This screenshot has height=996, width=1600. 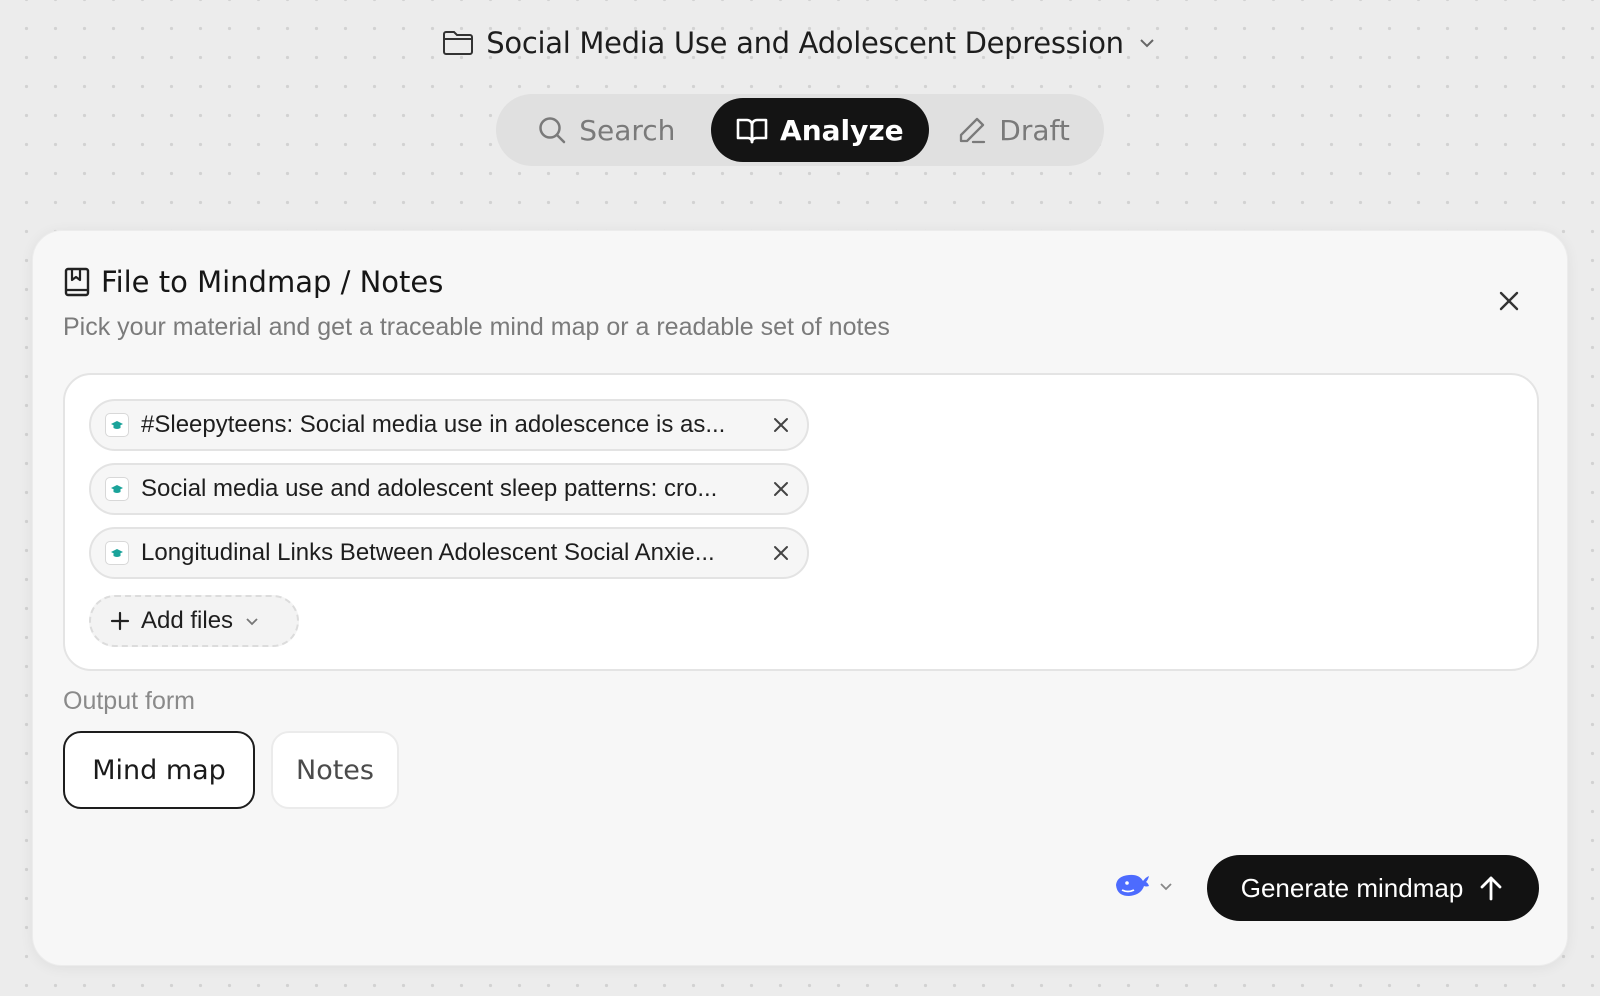 I want to click on add-files-button: Add files, so click(x=194, y=621).